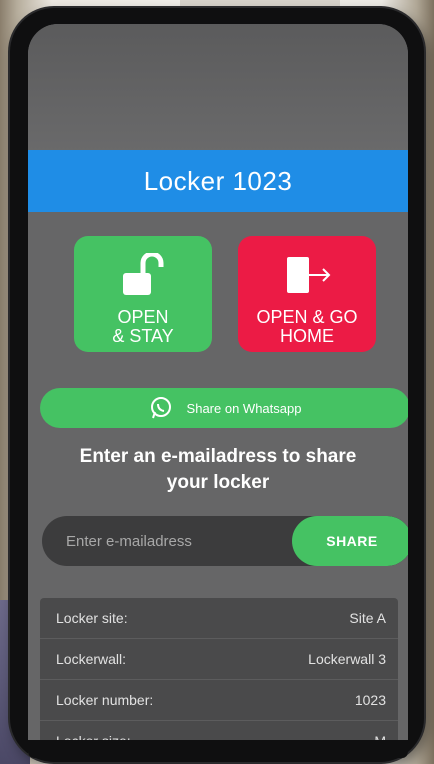  Describe the element at coordinates (218, 749) in the screenshot. I see `bottom-bezel` at that location.